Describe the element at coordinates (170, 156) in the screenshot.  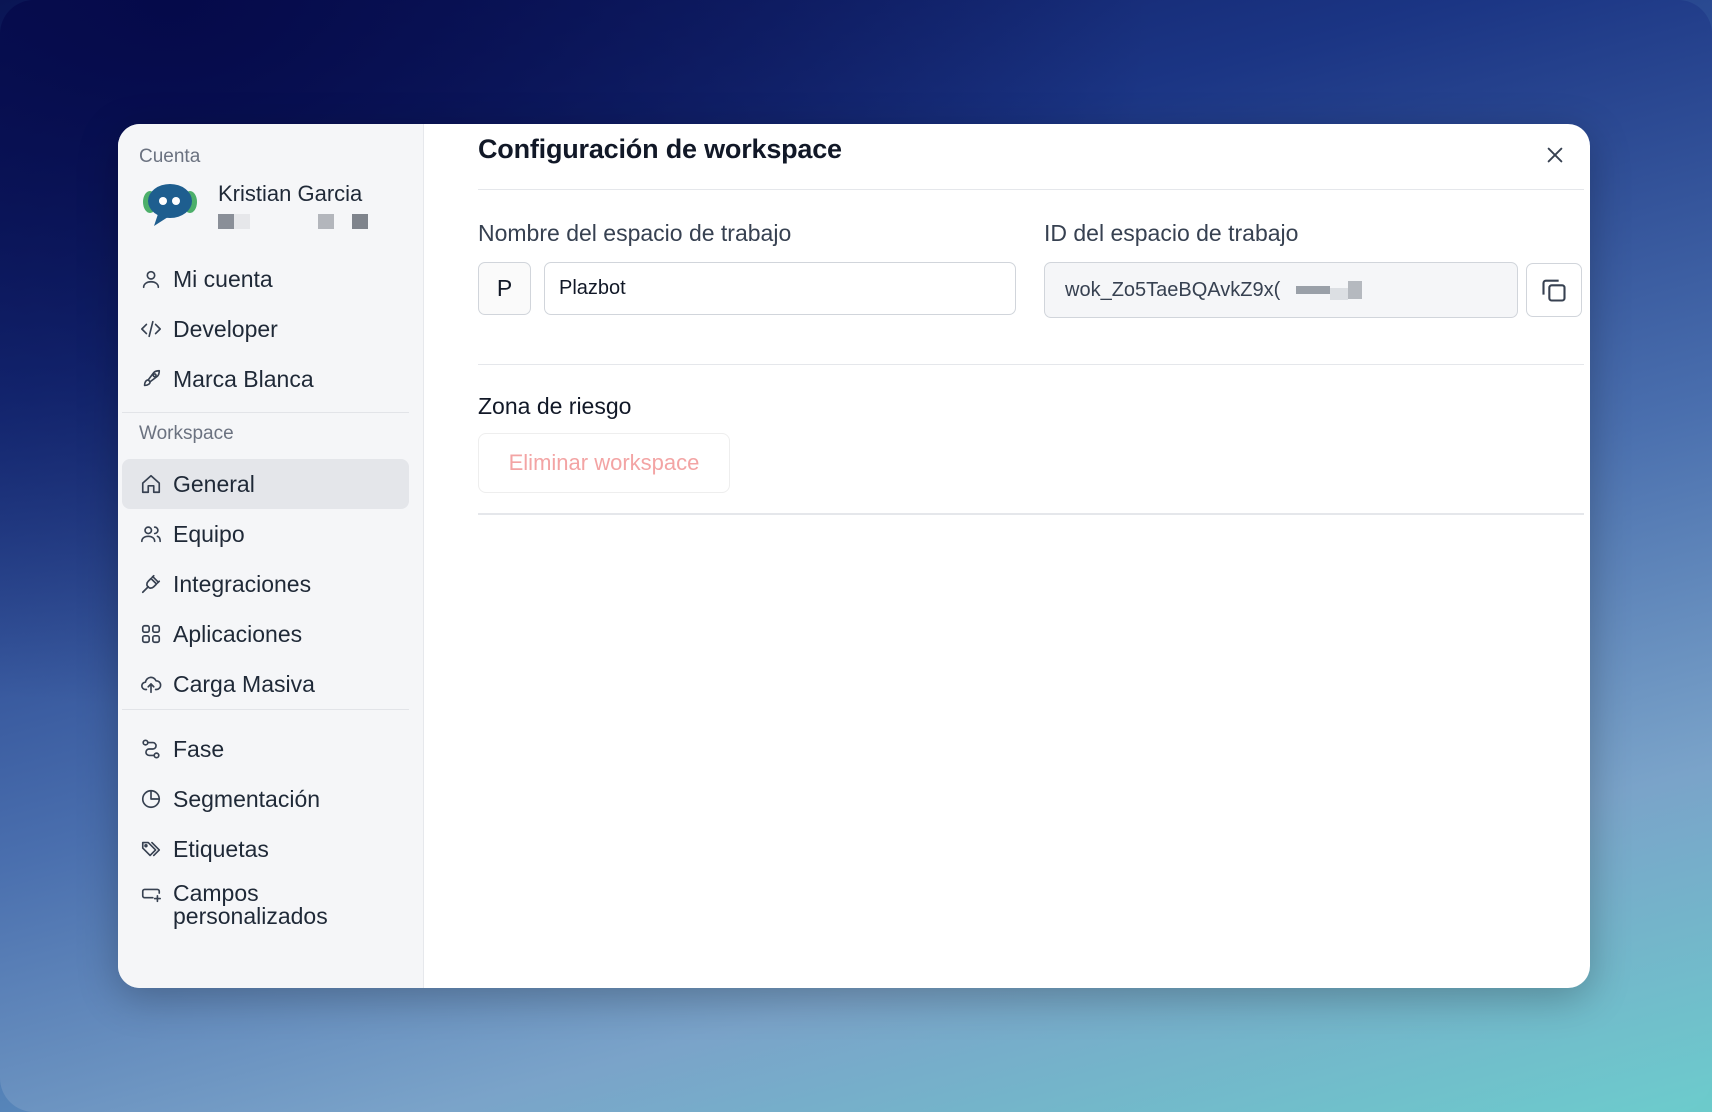
I see `account-section-label: Cuenta` at that location.